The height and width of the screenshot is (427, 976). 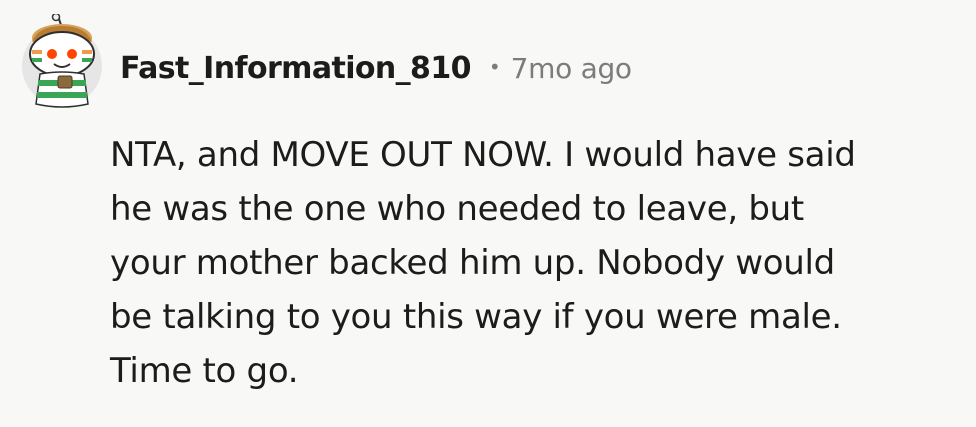 What do you see at coordinates (457, 209) in the screenshot?
I see `comment-body-line: he was the one who needed to leave, but` at bounding box center [457, 209].